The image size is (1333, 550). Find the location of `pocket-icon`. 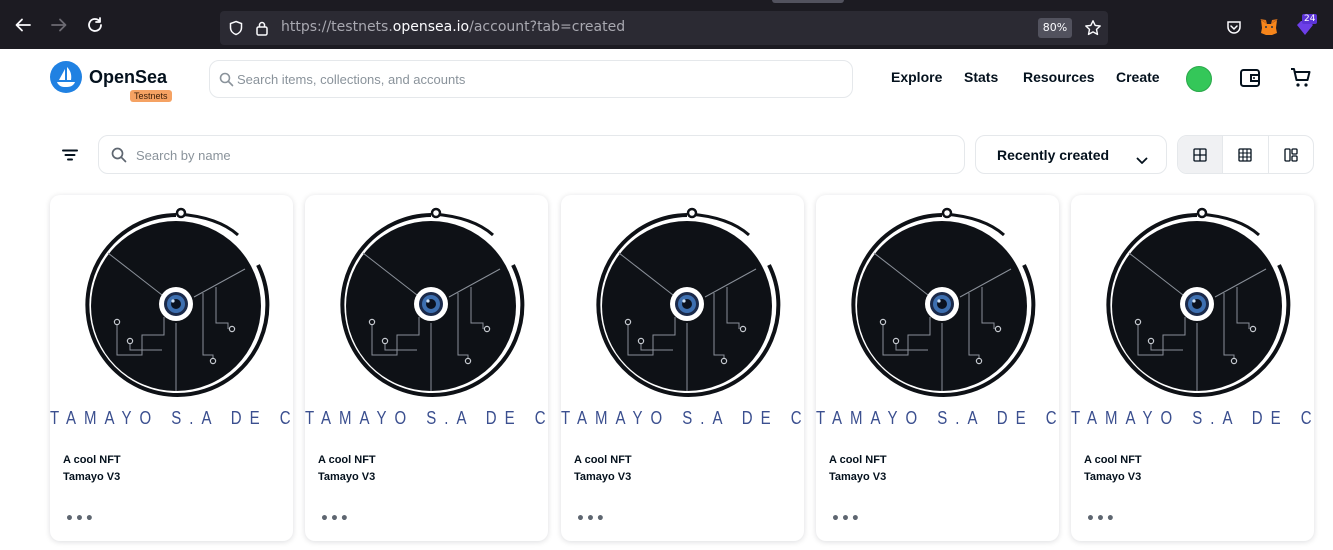

pocket-icon is located at coordinates (1234, 29).